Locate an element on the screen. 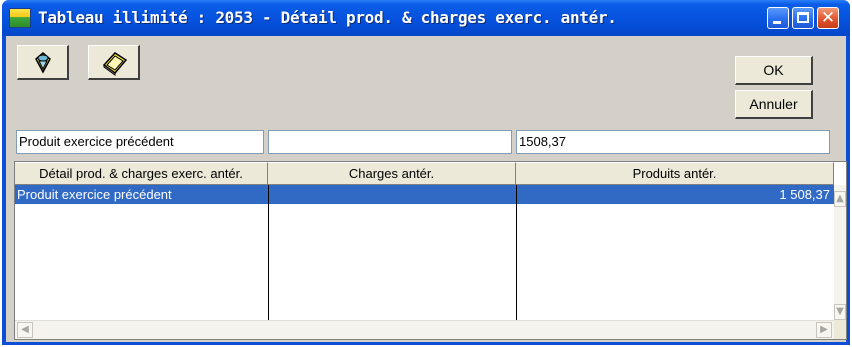  close-icon: ✕ is located at coordinates (828, 18).